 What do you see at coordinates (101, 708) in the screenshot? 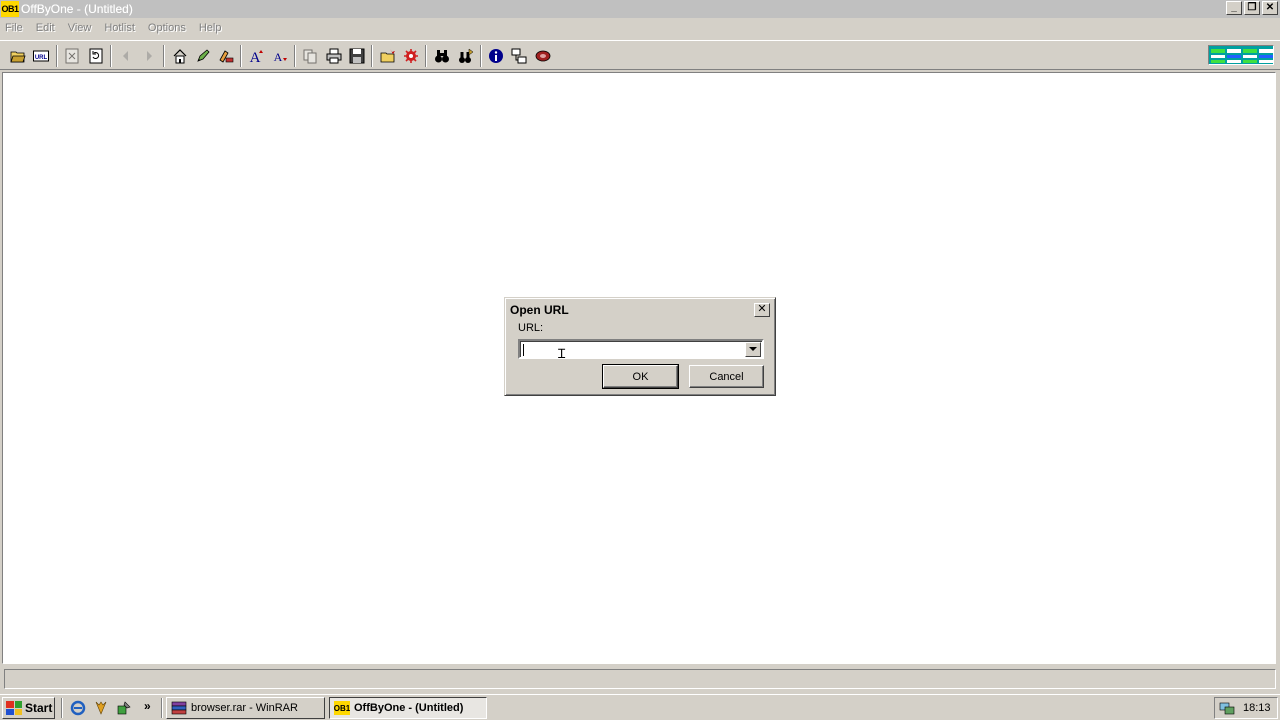
I see `winamp-icon` at bounding box center [101, 708].